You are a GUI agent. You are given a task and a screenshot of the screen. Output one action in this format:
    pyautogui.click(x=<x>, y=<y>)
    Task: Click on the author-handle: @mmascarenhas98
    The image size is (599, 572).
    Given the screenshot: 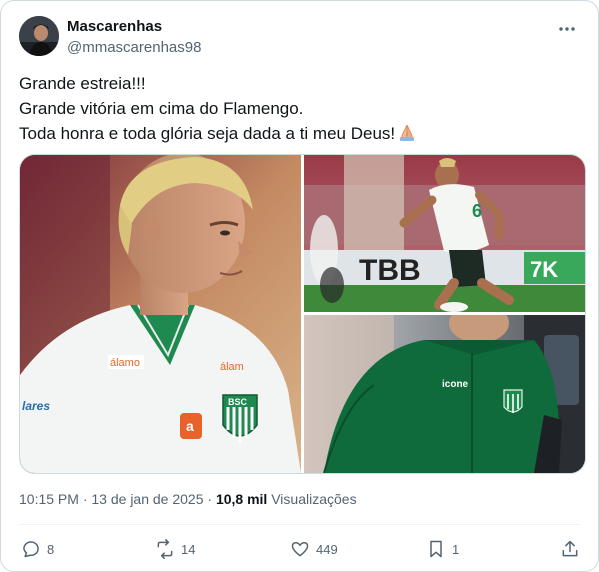 What is the action you would take?
    pyautogui.click(x=134, y=47)
    